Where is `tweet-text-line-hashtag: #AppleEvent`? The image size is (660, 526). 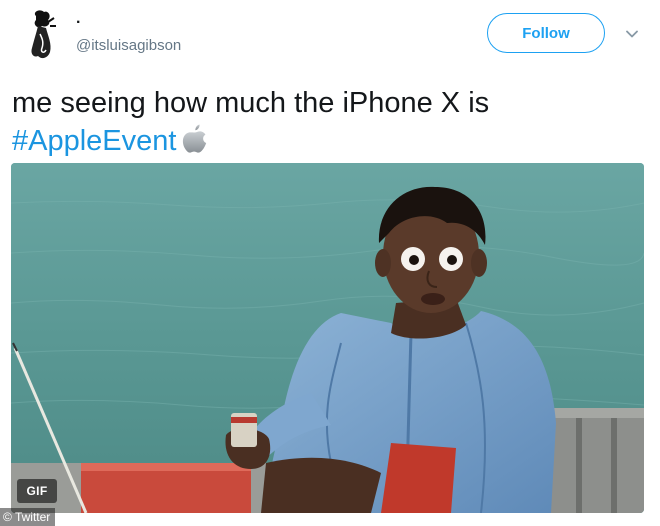
tweet-text-line-hashtag: #AppleEvent is located at coordinates (327, 141).